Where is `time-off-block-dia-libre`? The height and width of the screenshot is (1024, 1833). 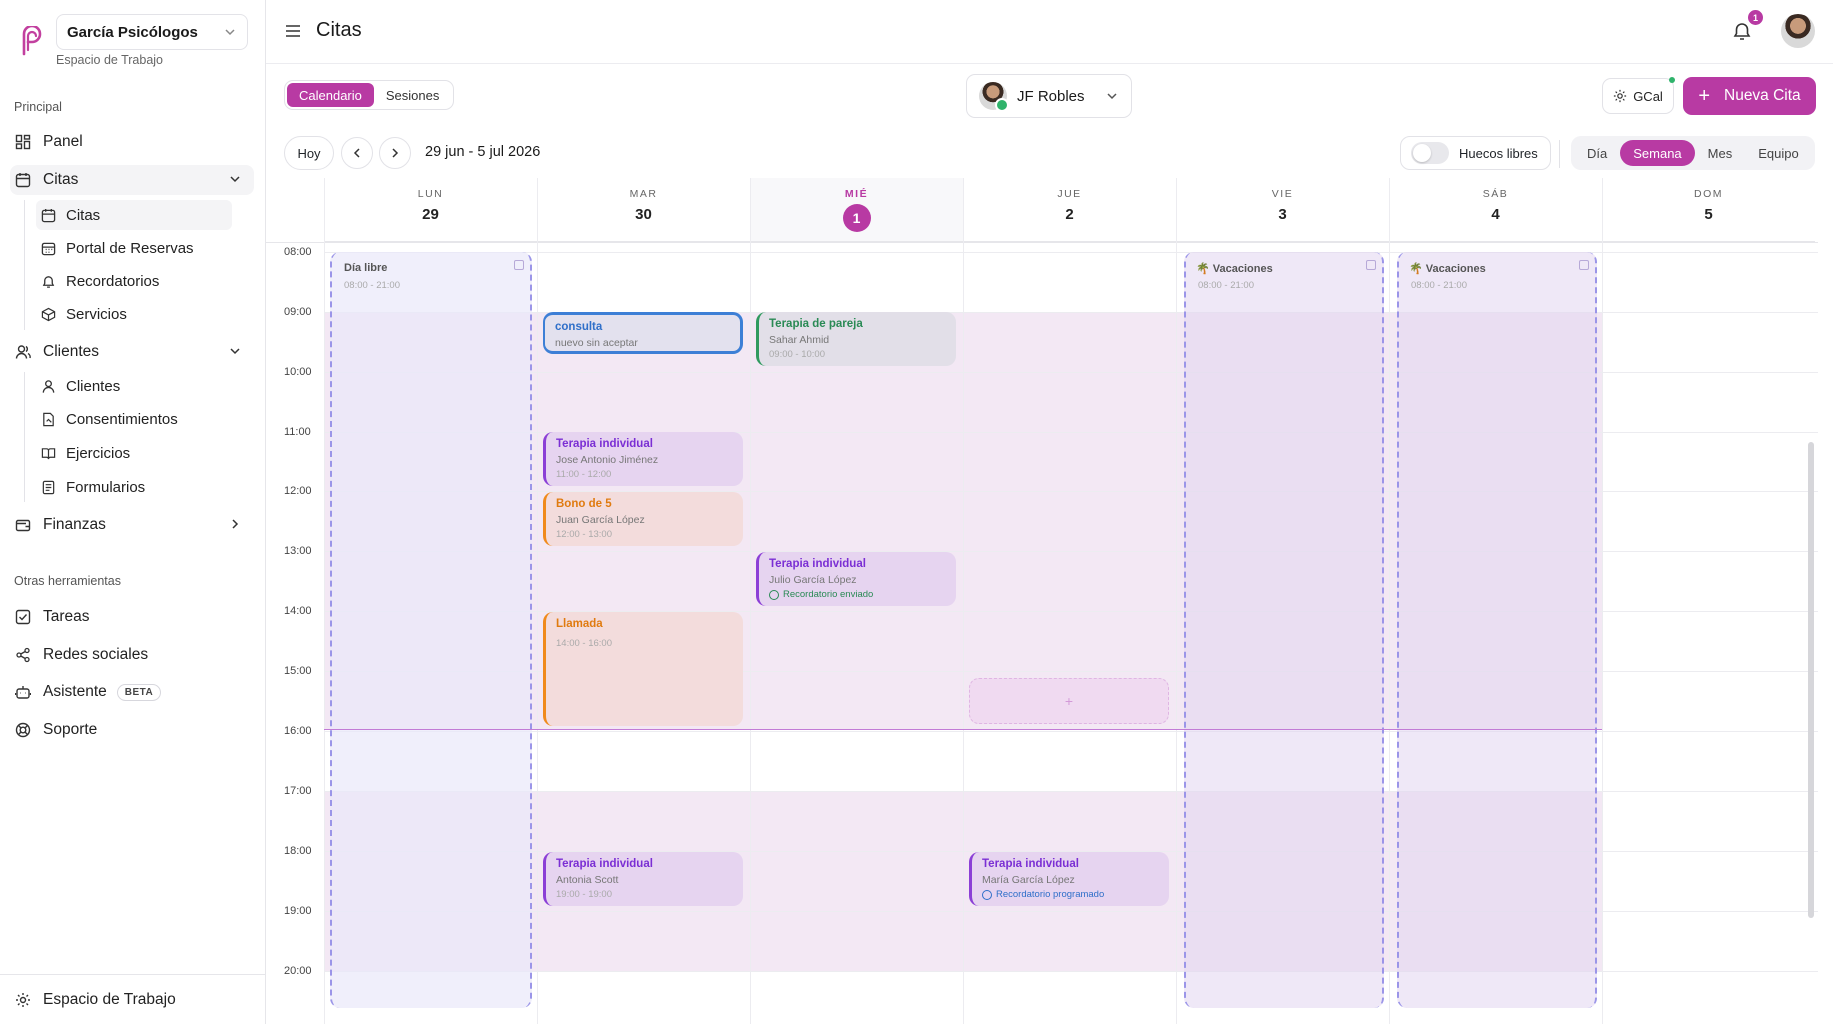
time-off-block-dia-libre is located at coordinates (431, 630).